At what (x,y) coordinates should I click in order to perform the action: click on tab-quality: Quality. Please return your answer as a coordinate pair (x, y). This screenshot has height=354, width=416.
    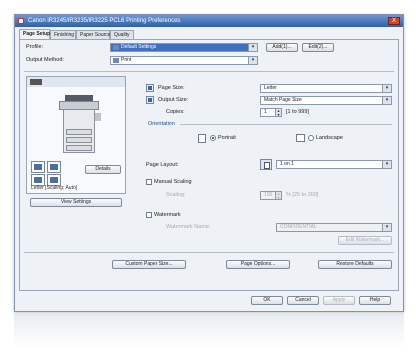
    Looking at the image, I should click on (122, 34).